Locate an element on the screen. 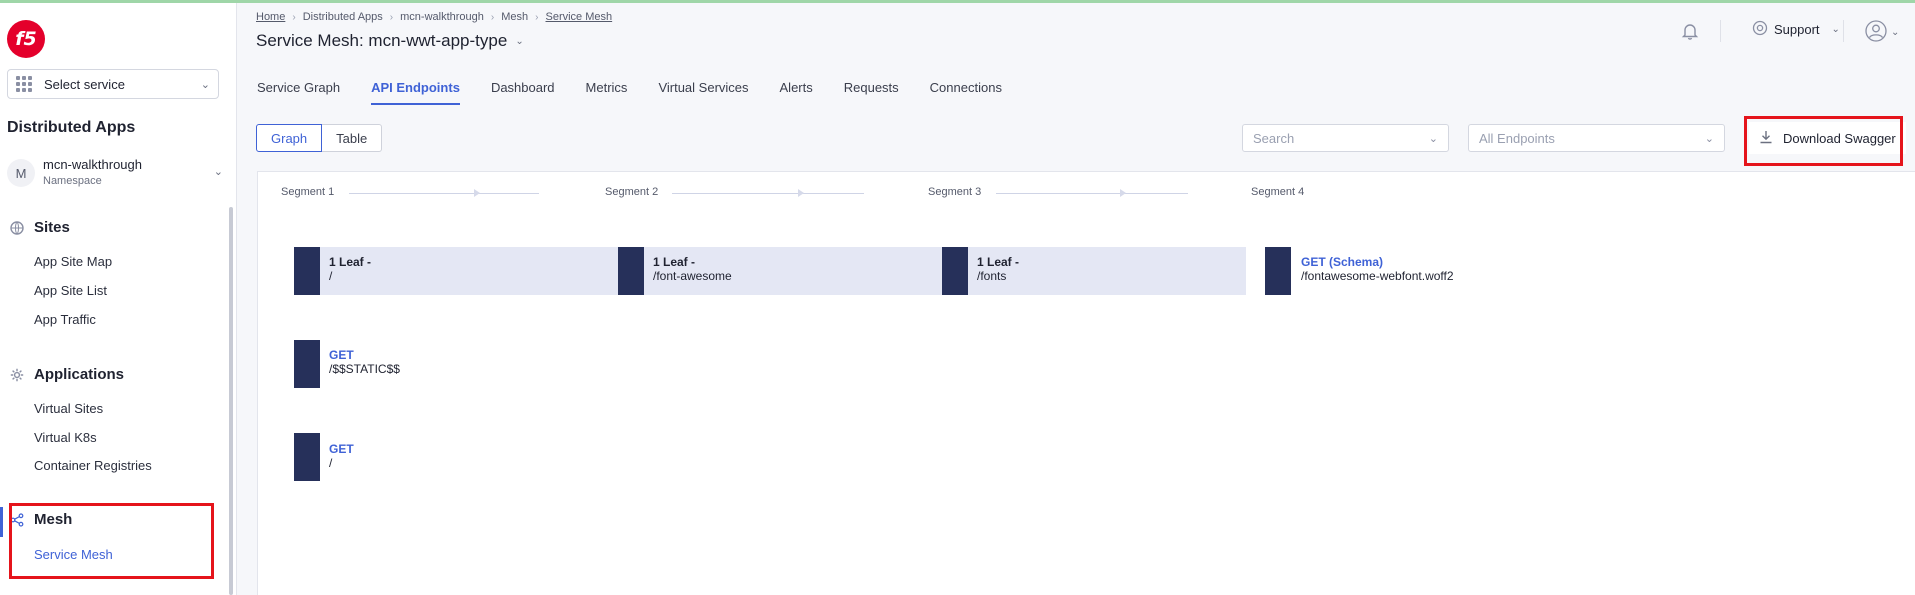 Image resolution: width=1915 pixels, height=595 pixels. support-icon is located at coordinates (1760, 29).